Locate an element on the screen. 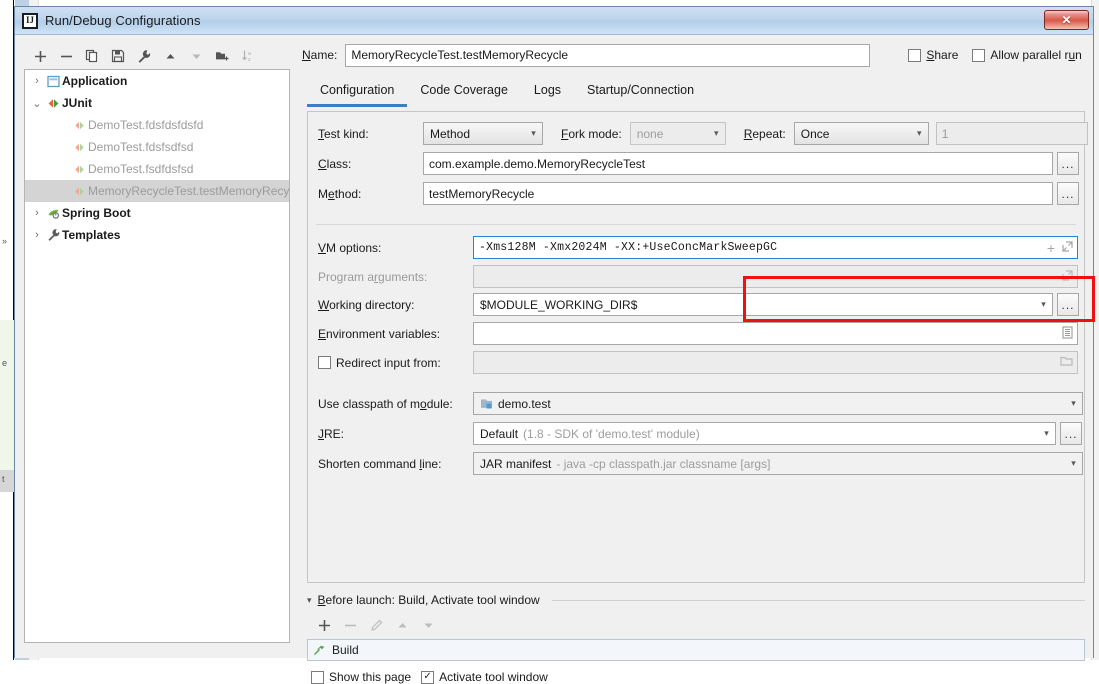  classpath-module-select: demo.test ▾ is located at coordinates (778, 403).